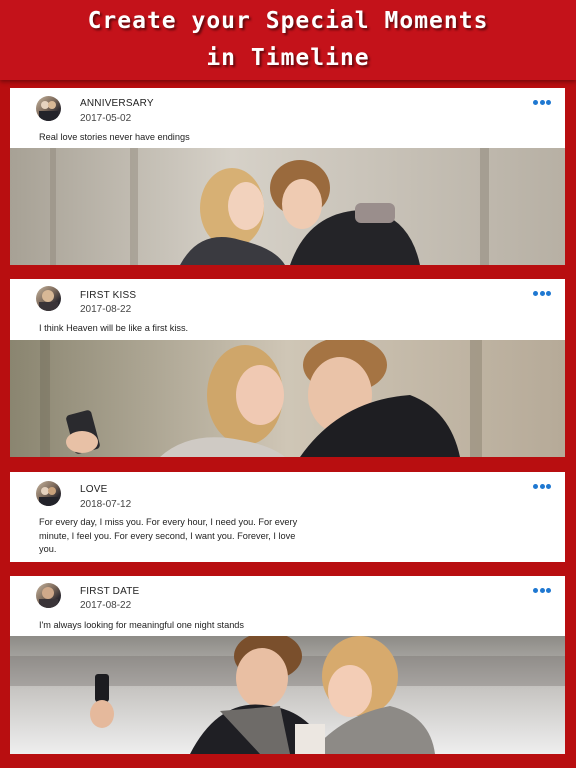  What do you see at coordinates (108, 295) in the screenshot?
I see `post-title: FIRST KISS` at bounding box center [108, 295].